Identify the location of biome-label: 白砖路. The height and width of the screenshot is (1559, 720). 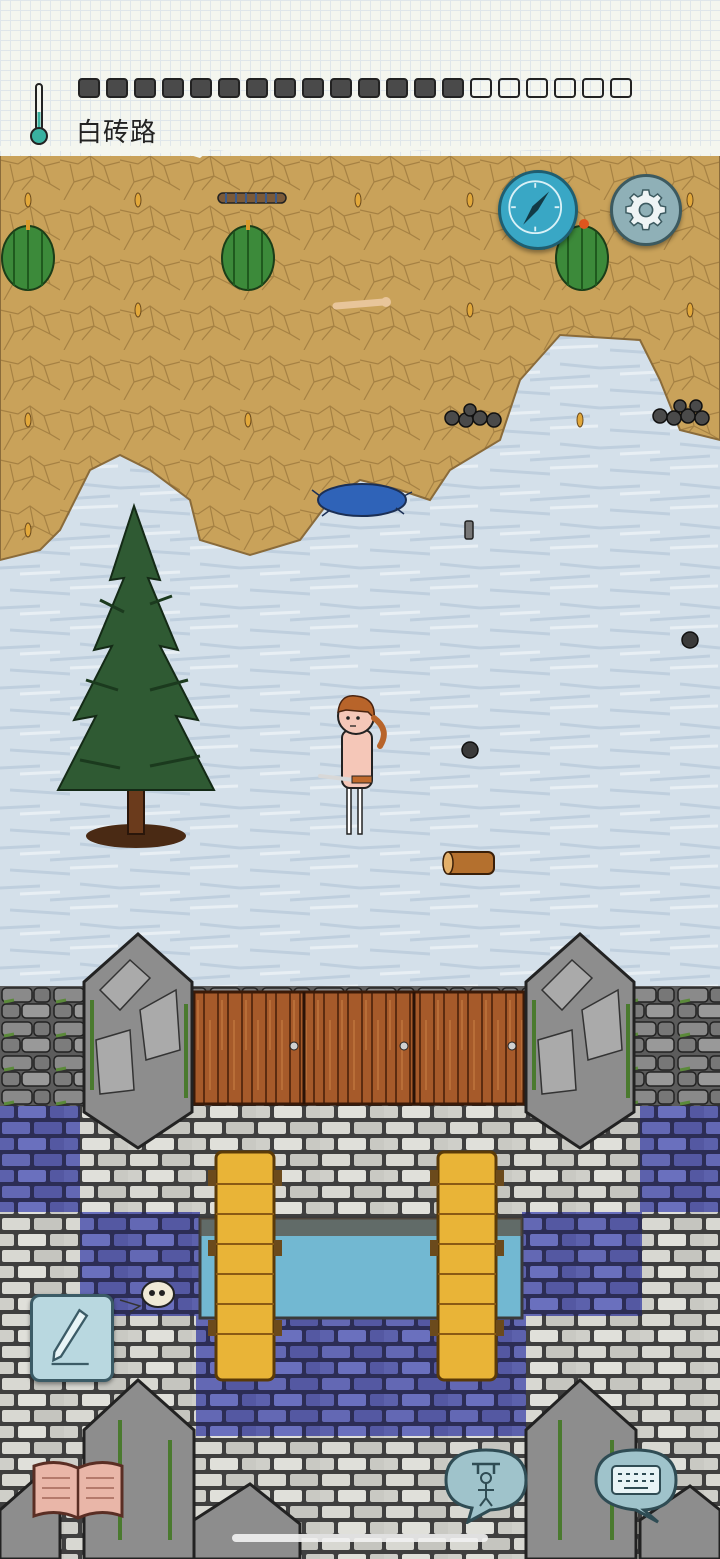
(117, 133).